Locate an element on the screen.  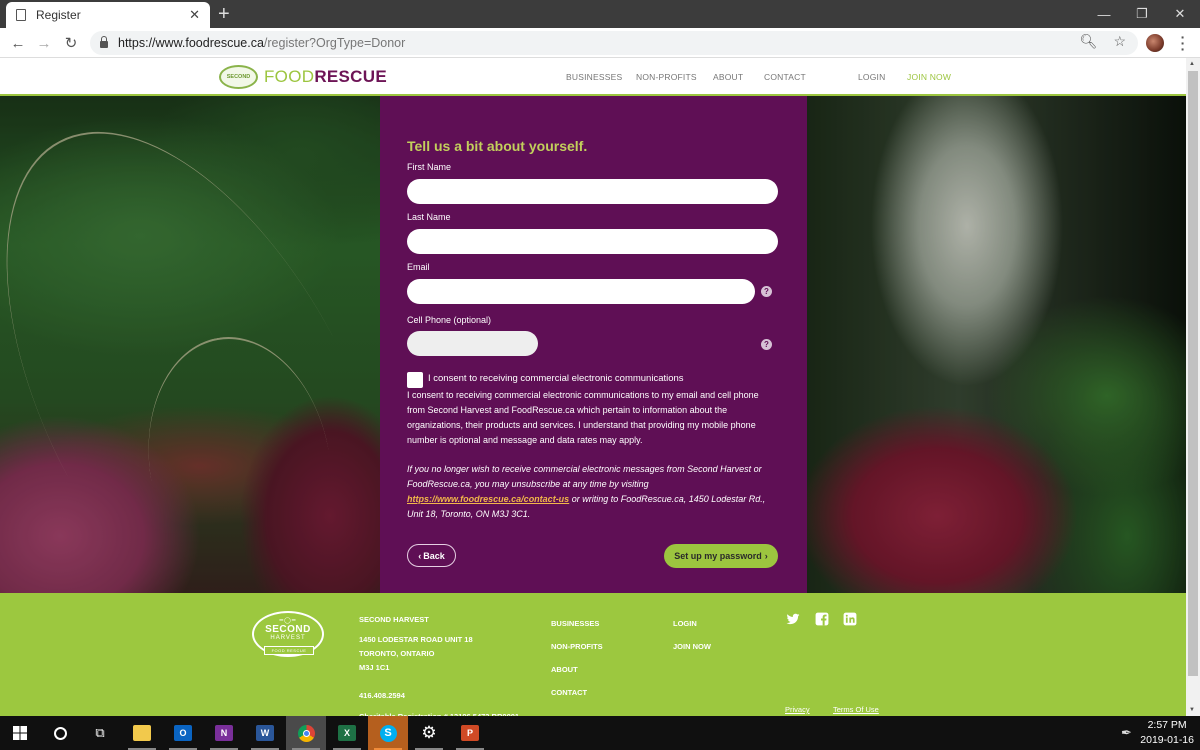
back-label: Back is located at coordinates (434, 555).